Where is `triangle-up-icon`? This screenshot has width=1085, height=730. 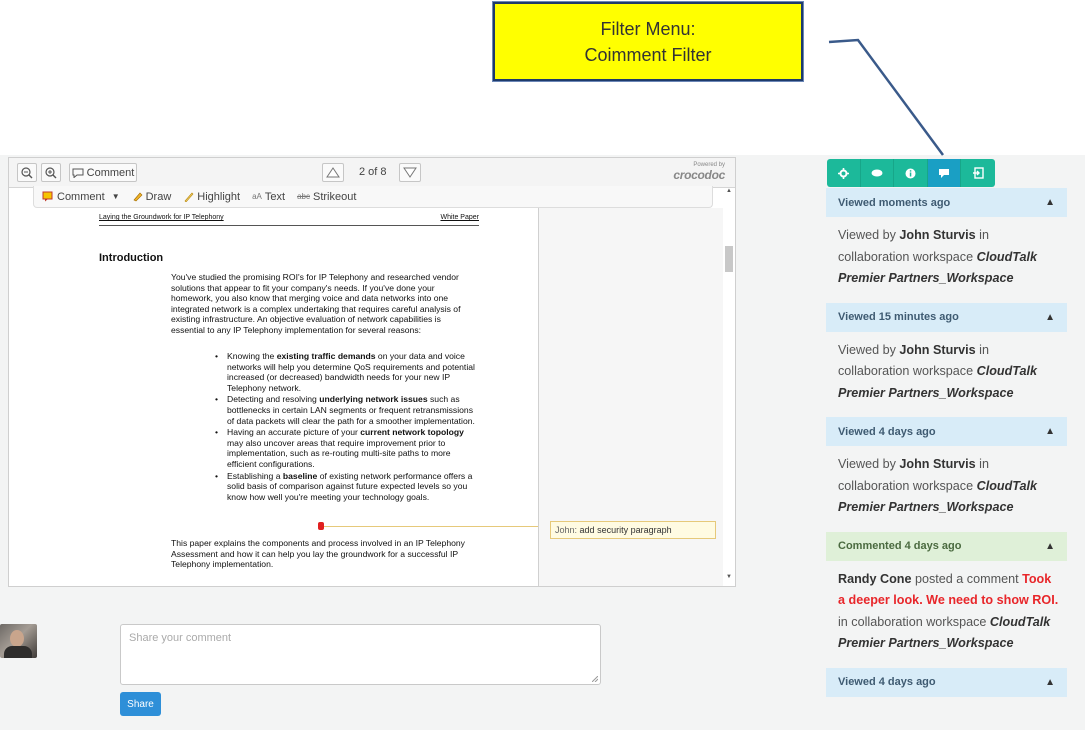 triangle-up-icon is located at coordinates (333, 172).